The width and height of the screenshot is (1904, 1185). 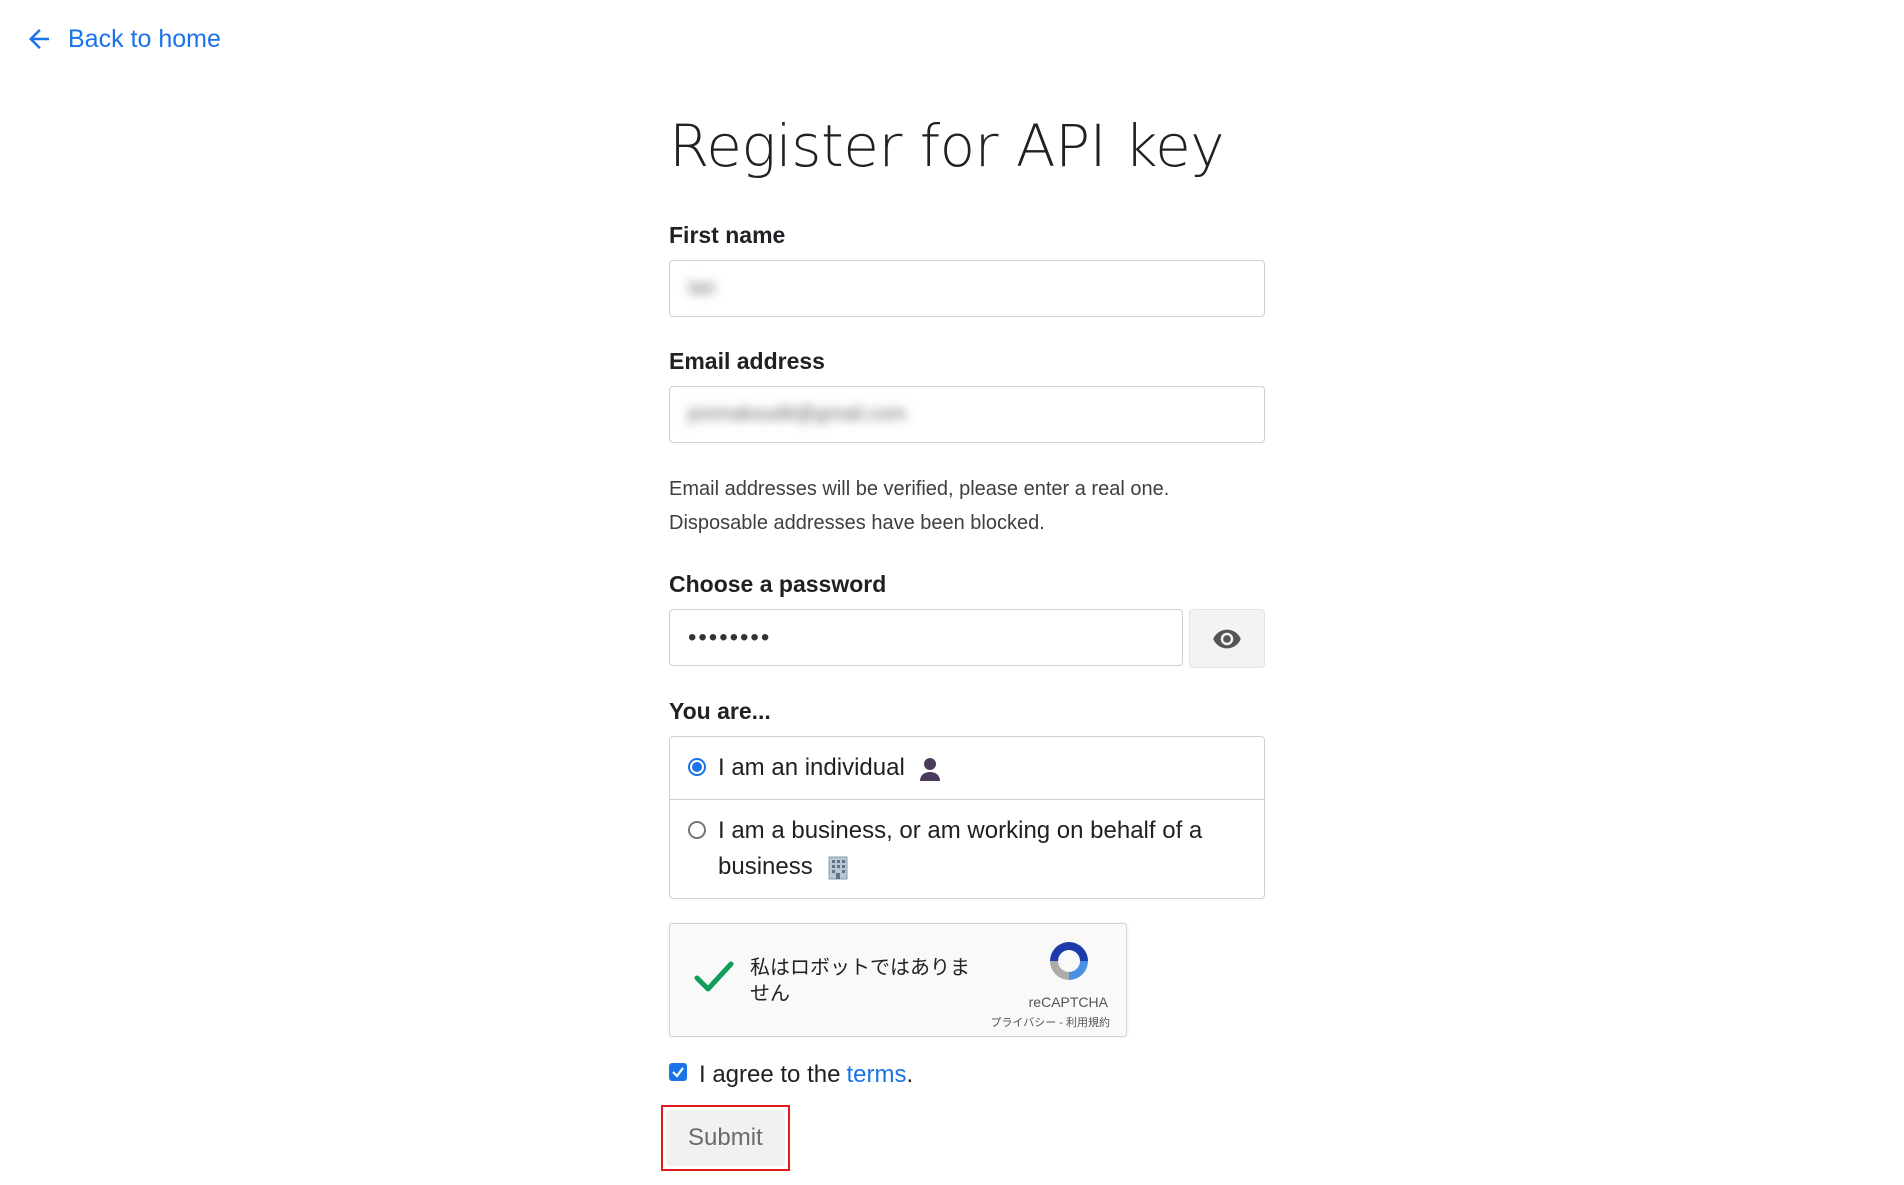 I want to click on recaptcha-brand: reCAPTCHA, so click(x=1068, y=1002).